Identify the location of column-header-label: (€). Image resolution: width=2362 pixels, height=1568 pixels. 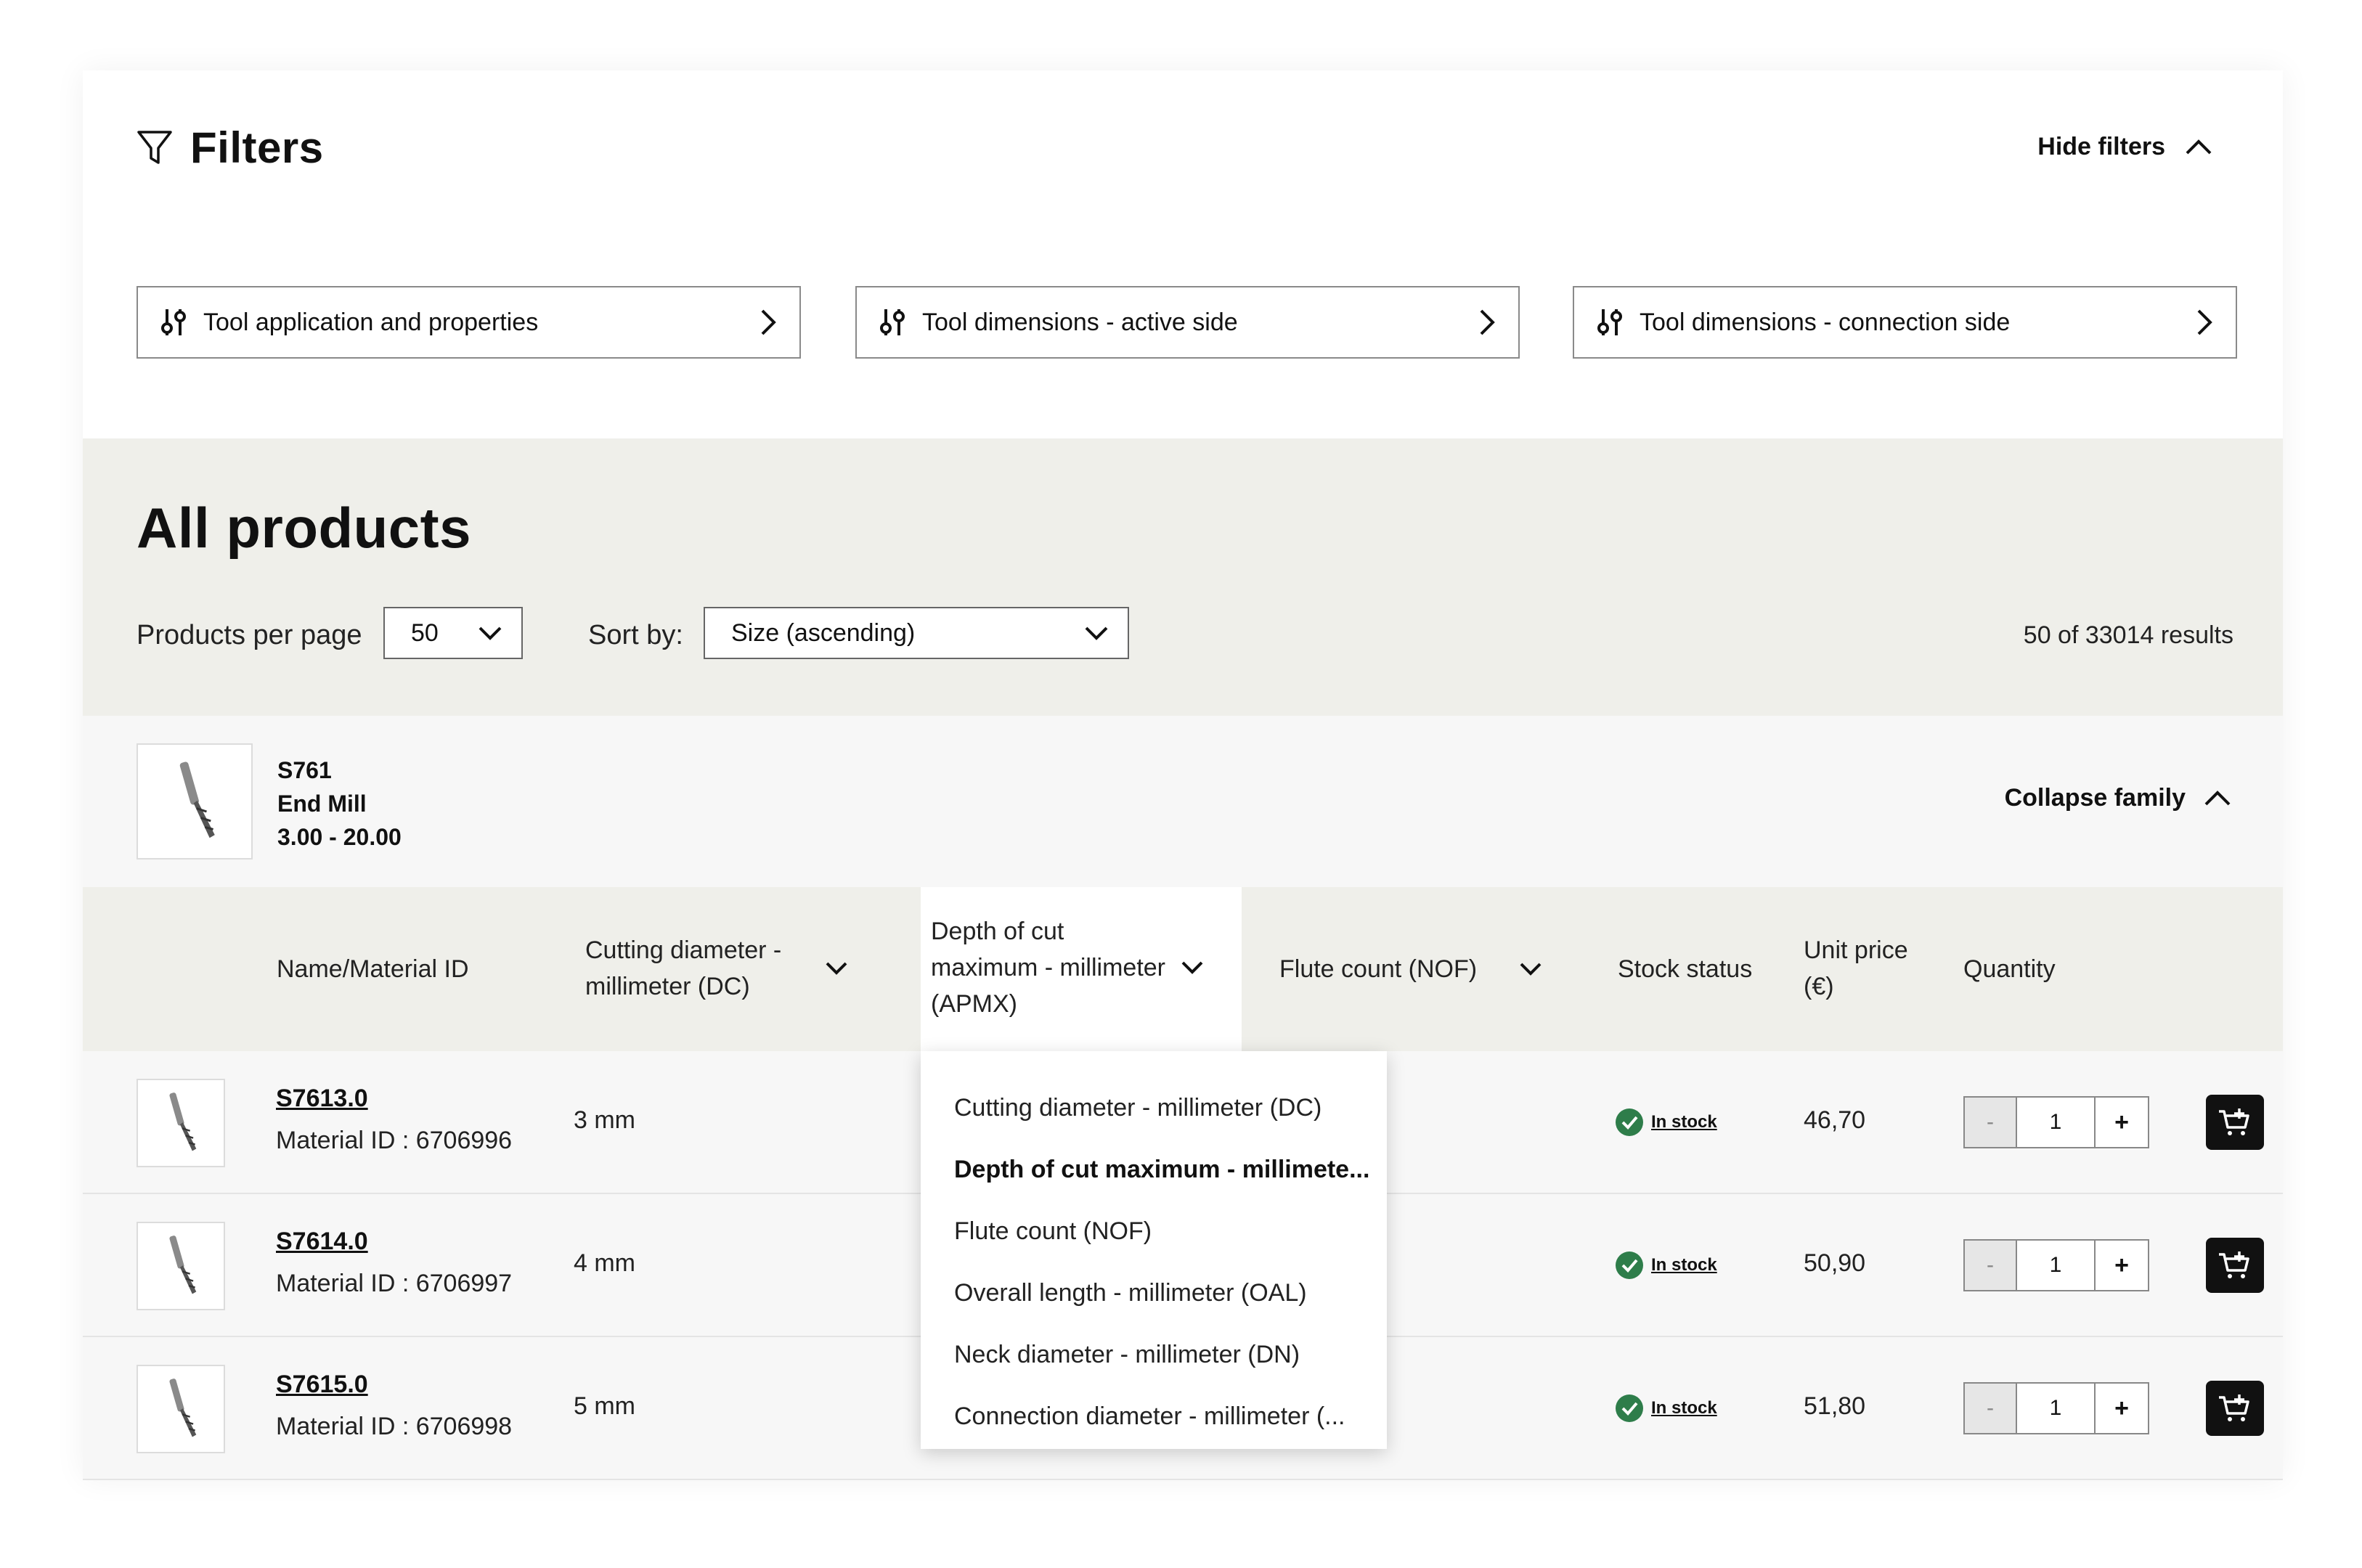
(1819, 987).